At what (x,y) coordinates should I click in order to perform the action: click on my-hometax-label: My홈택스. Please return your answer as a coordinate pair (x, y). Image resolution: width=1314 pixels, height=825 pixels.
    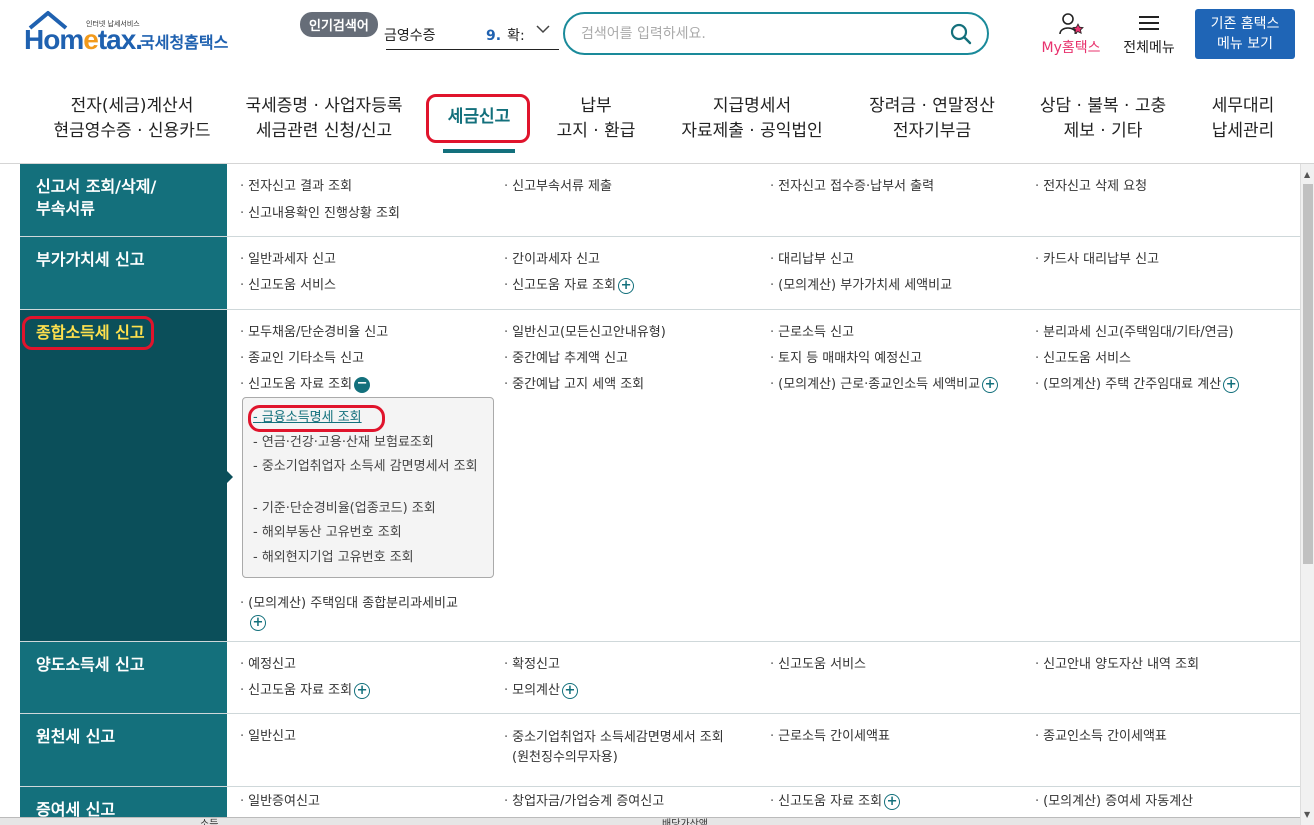
    Looking at the image, I should click on (1071, 48).